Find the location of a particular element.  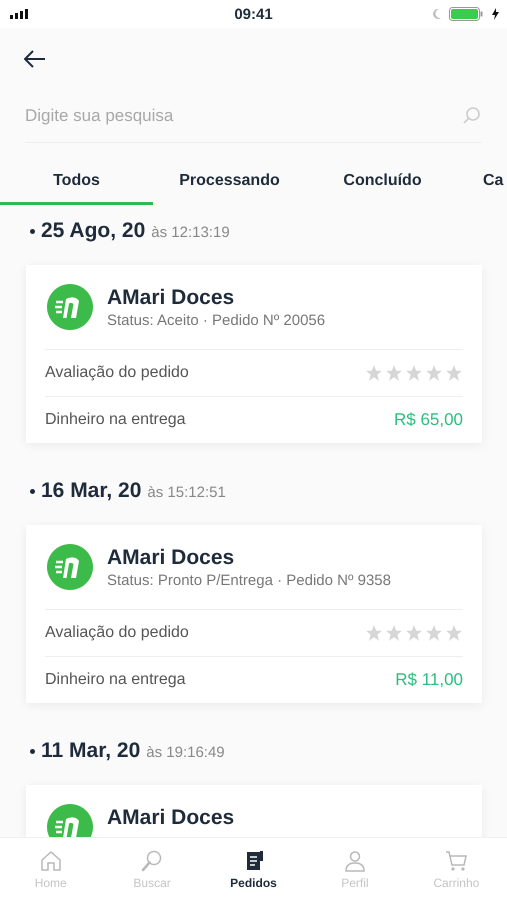

tab: Processando is located at coordinates (229, 183).